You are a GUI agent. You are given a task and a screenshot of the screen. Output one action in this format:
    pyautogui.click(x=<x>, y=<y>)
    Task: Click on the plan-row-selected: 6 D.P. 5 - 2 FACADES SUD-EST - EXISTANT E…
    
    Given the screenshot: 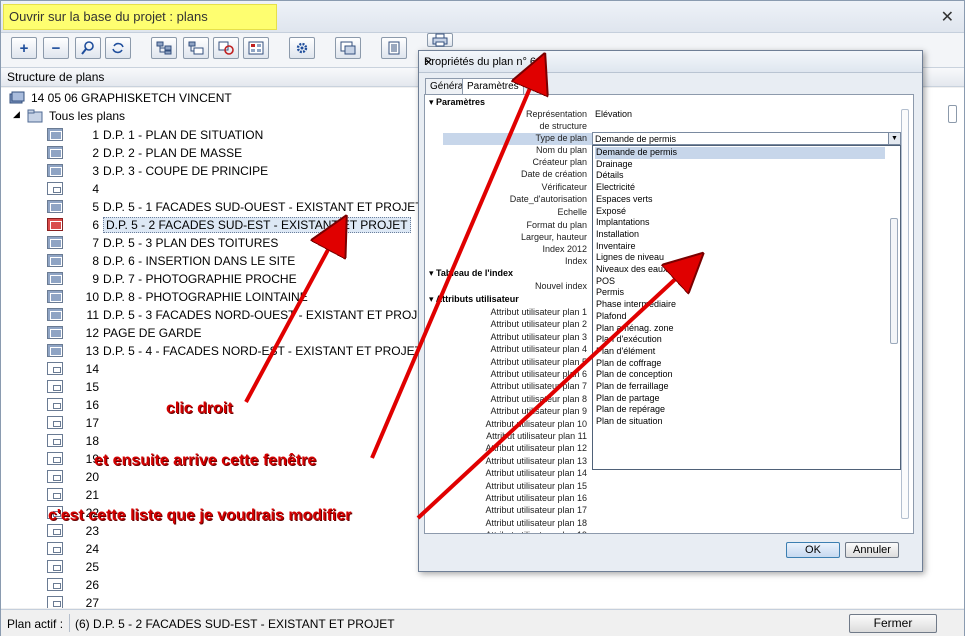 What is the action you would take?
    pyautogui.click(x=247, y=225)
    